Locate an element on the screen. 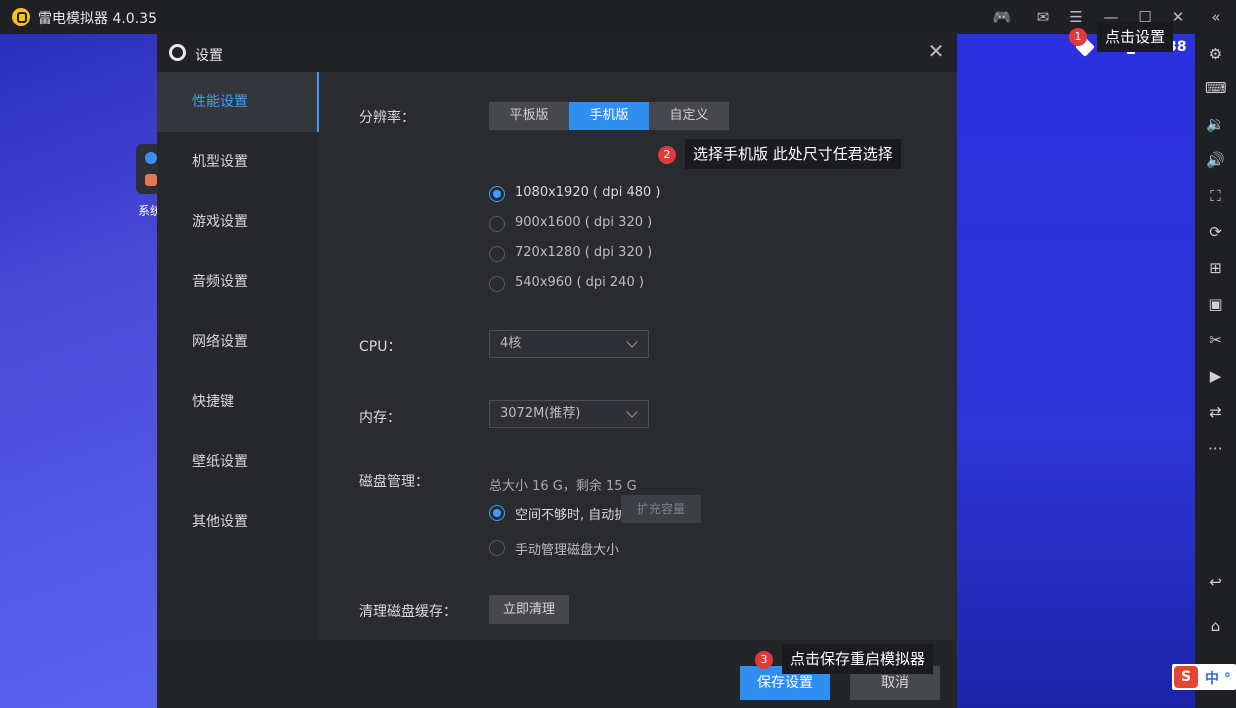 The width and height of the screenshot is (1236, 708). callout-badge: 2 is located at coordinates (667, 155).